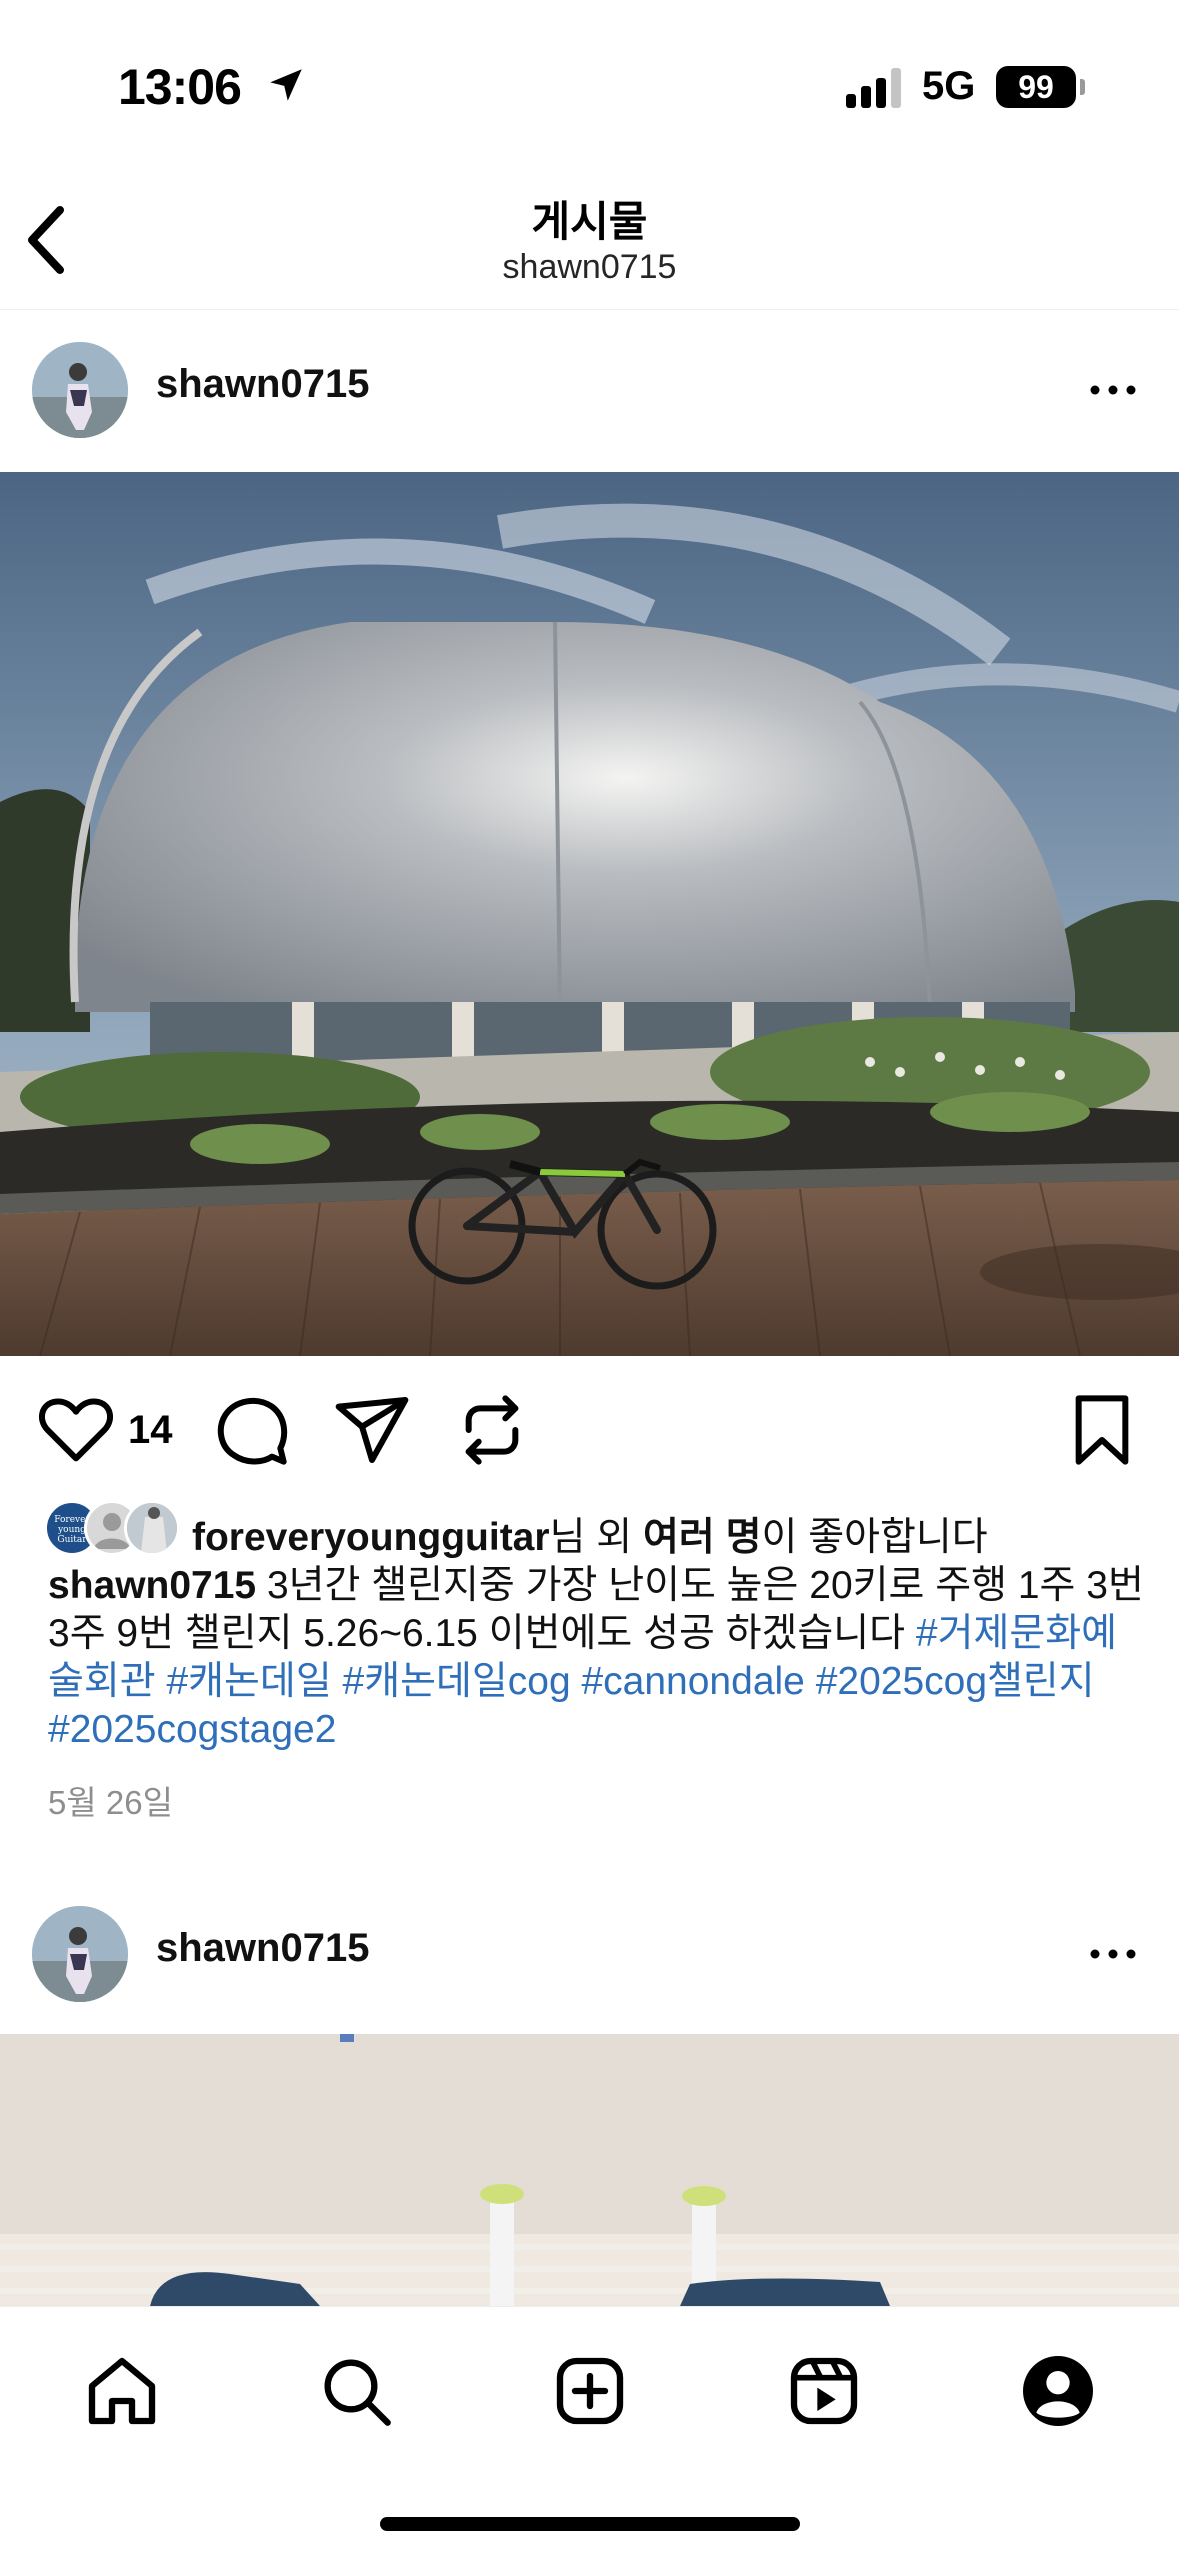 This screenshot has height=2556, width=1179. What do you see at coordinates (589, 267) in the screenshot?
I see `page-subtitle: shawn0715` at bounding box center [589, 267].